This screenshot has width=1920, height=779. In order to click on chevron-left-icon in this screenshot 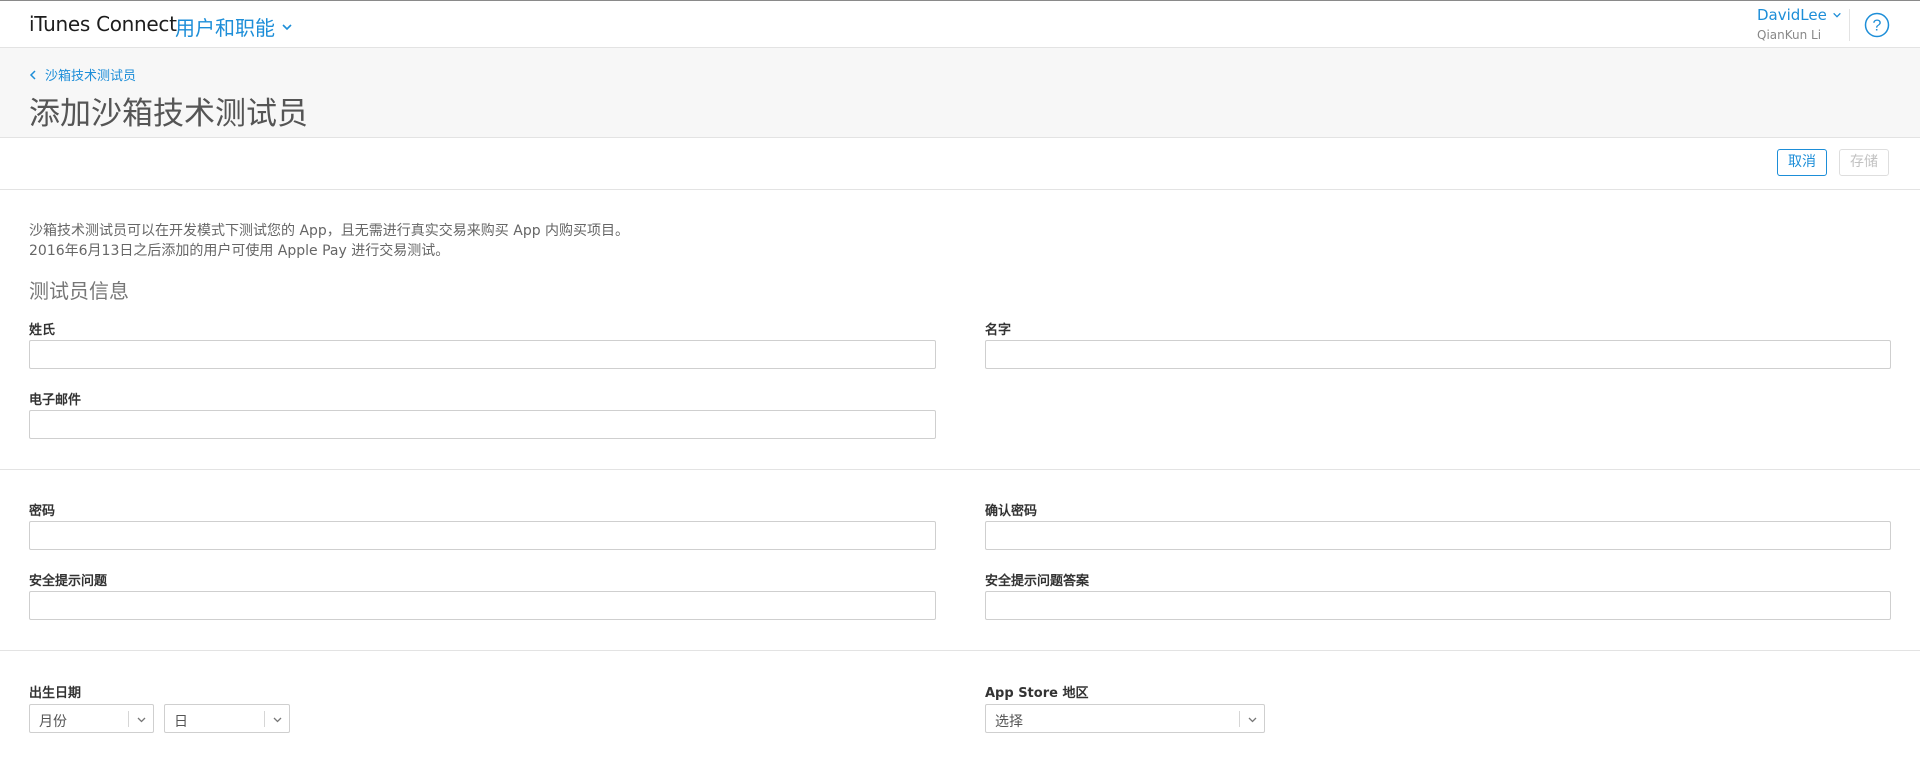, I will do `click(32, 74)`.